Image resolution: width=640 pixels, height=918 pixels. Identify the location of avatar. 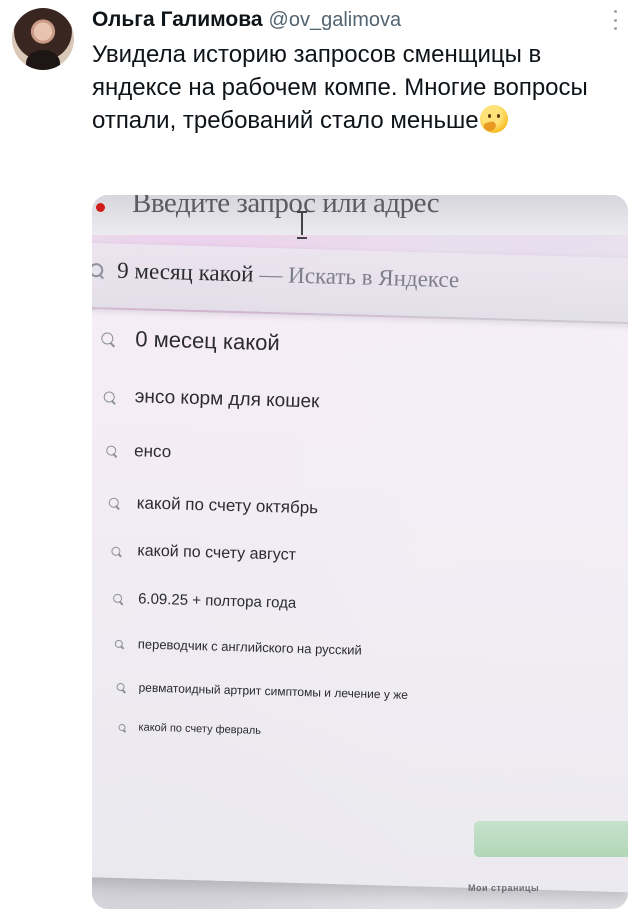
(43, 39).